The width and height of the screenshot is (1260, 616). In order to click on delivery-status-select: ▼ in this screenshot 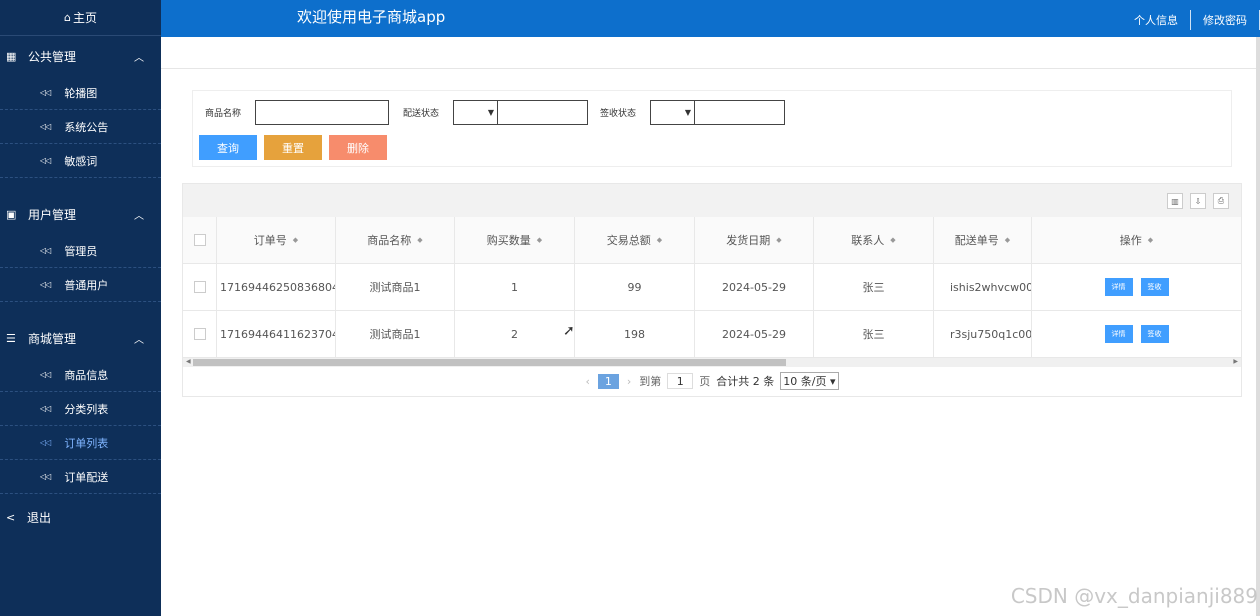, I will do `click(475, 112)`.